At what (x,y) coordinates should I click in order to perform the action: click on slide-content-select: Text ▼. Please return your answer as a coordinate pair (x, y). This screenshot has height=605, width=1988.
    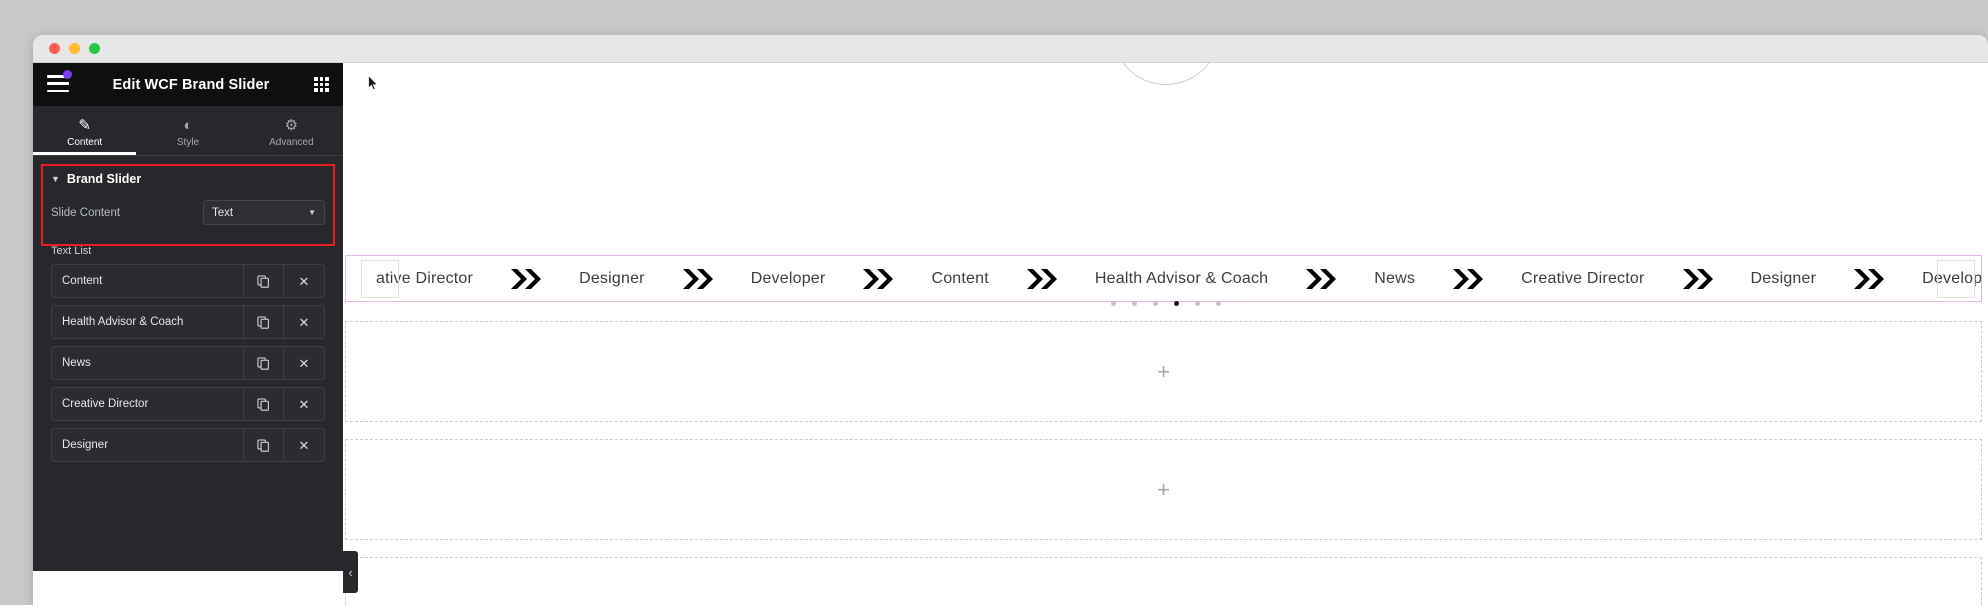
    Looking at the image, I should click on (264, 212).